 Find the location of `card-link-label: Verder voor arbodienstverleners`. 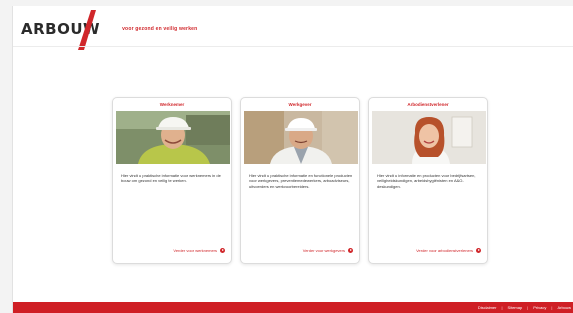

card-link-label: Verder voor arbodienstverleners is located at coordinates (444, 250).